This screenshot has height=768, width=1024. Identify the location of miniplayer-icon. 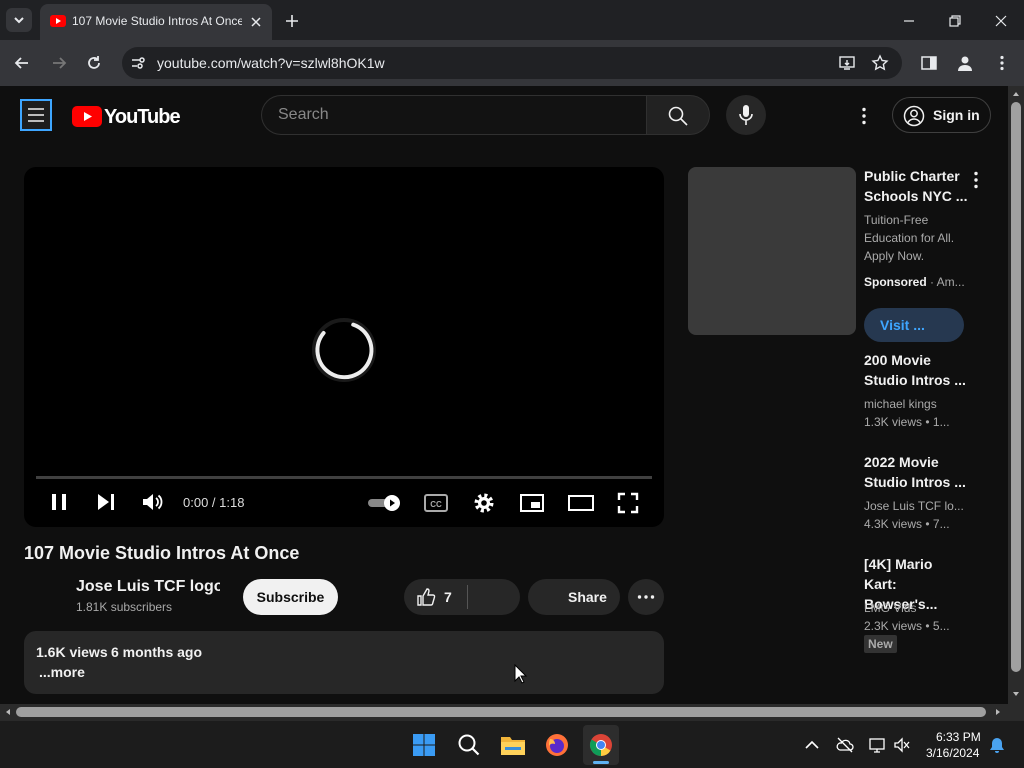
(532, 503).